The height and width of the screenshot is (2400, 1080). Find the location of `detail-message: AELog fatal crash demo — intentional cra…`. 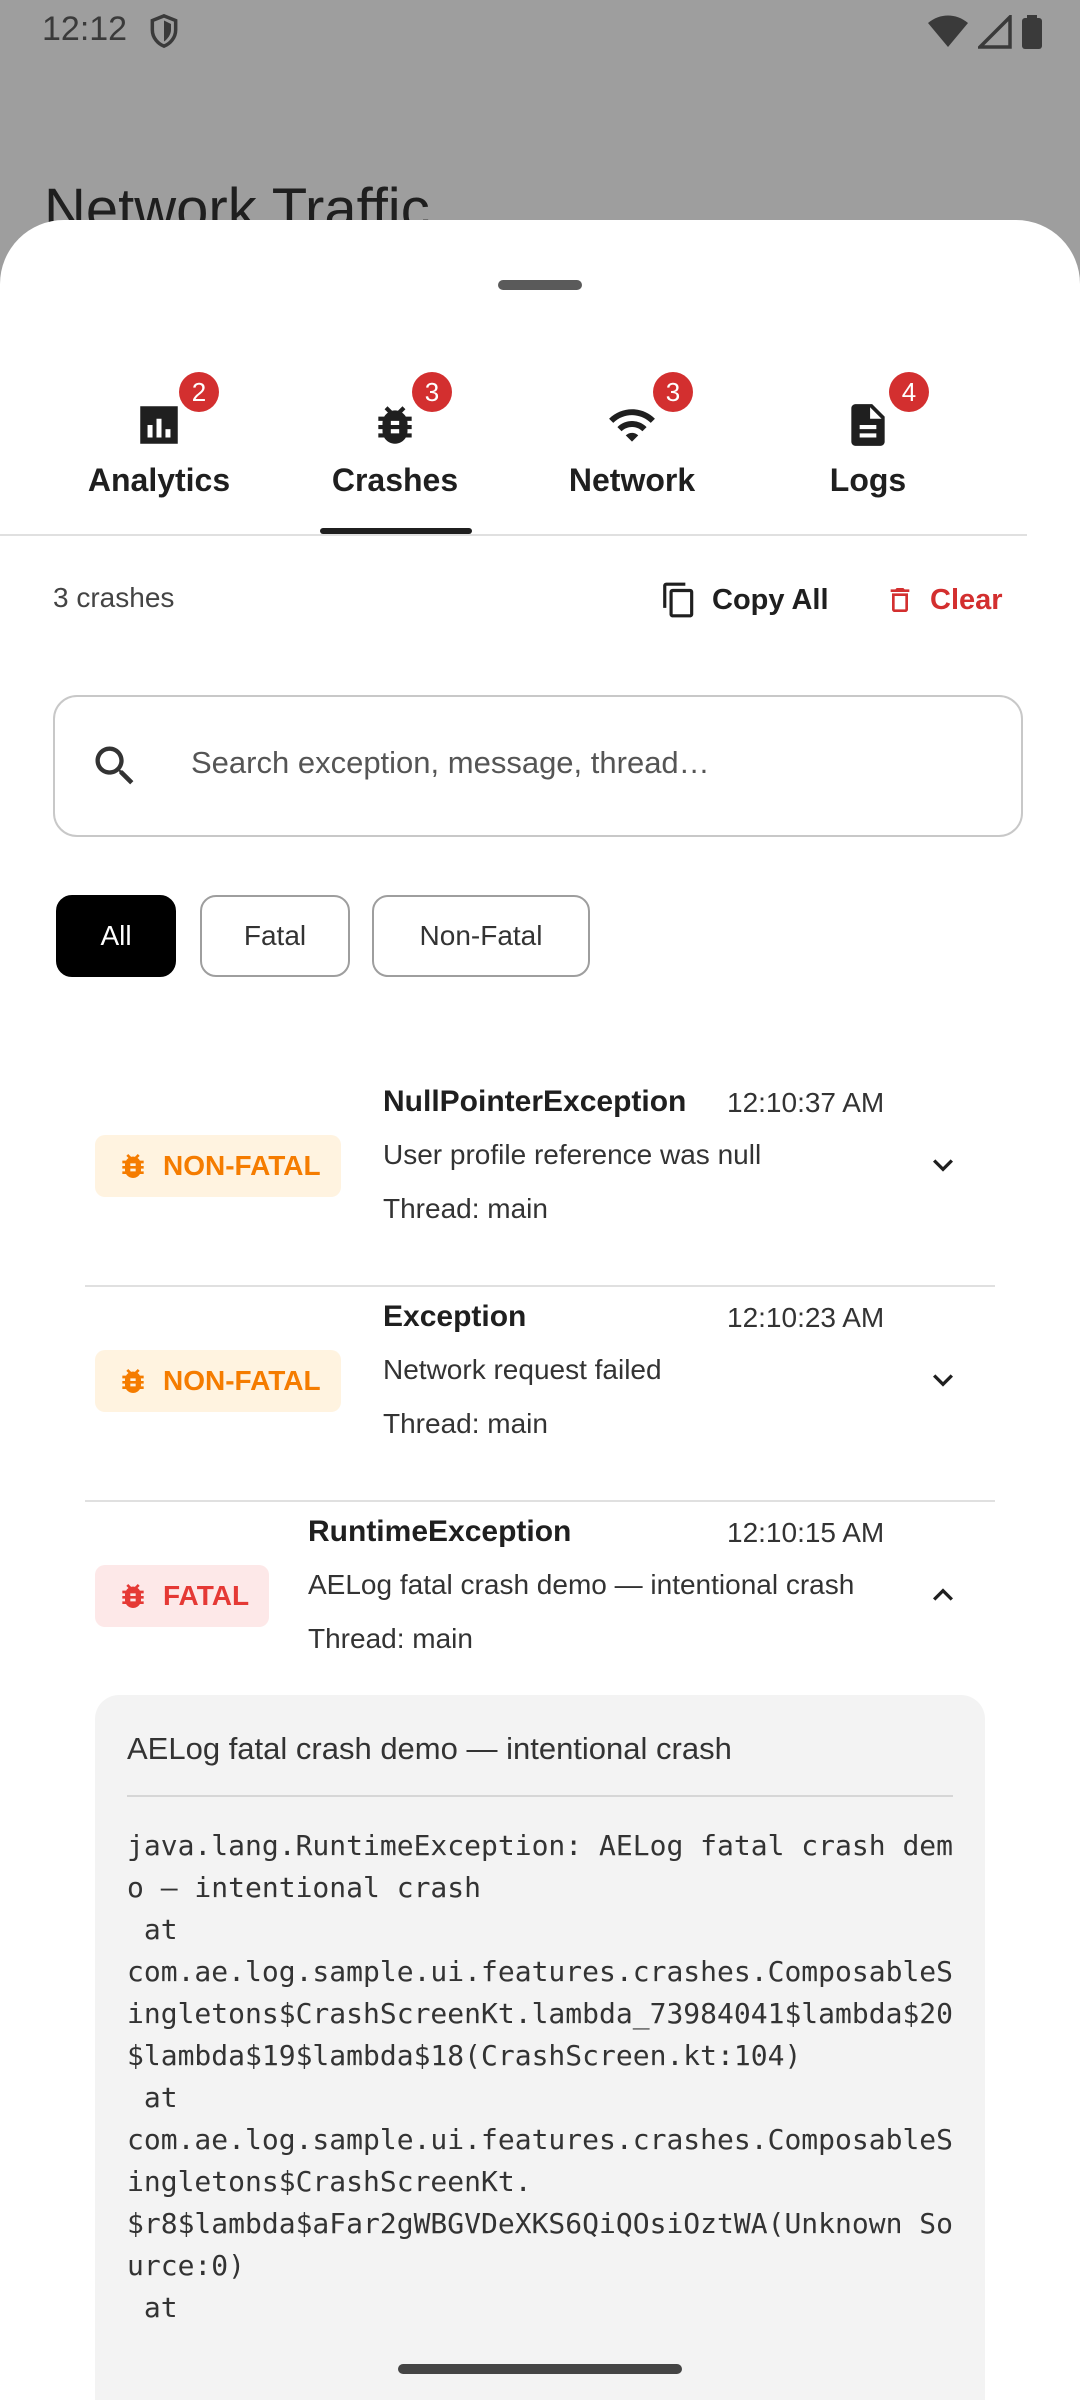

detail-message: AELog fatal crash demo — intentional cra… is located at coordinates (429, 1748).